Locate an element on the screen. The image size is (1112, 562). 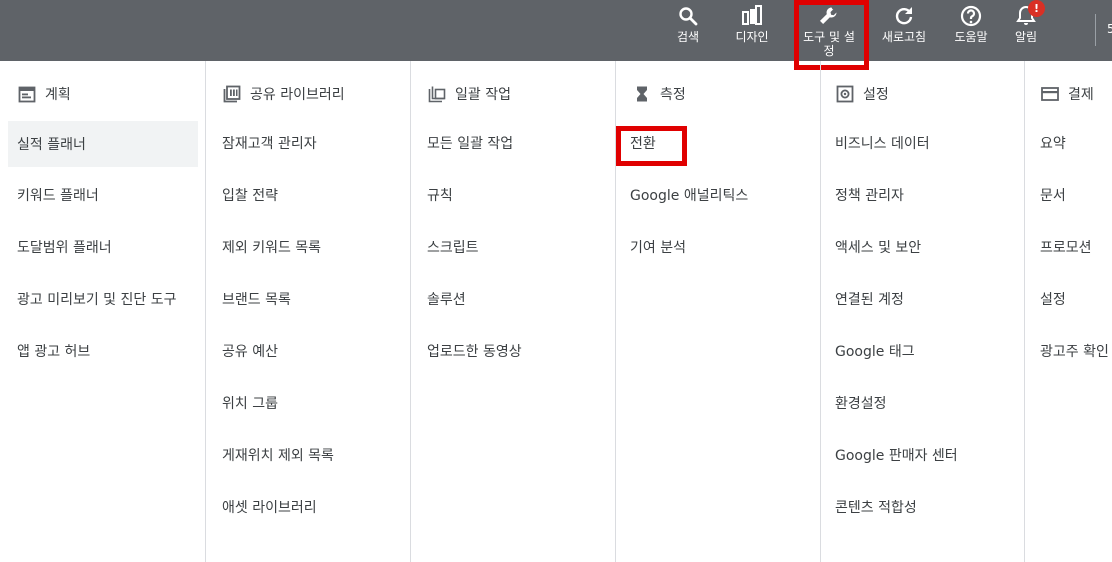
menu-item-asset-library: 애셋 라이브러리 is located at coordinates (269, 507).